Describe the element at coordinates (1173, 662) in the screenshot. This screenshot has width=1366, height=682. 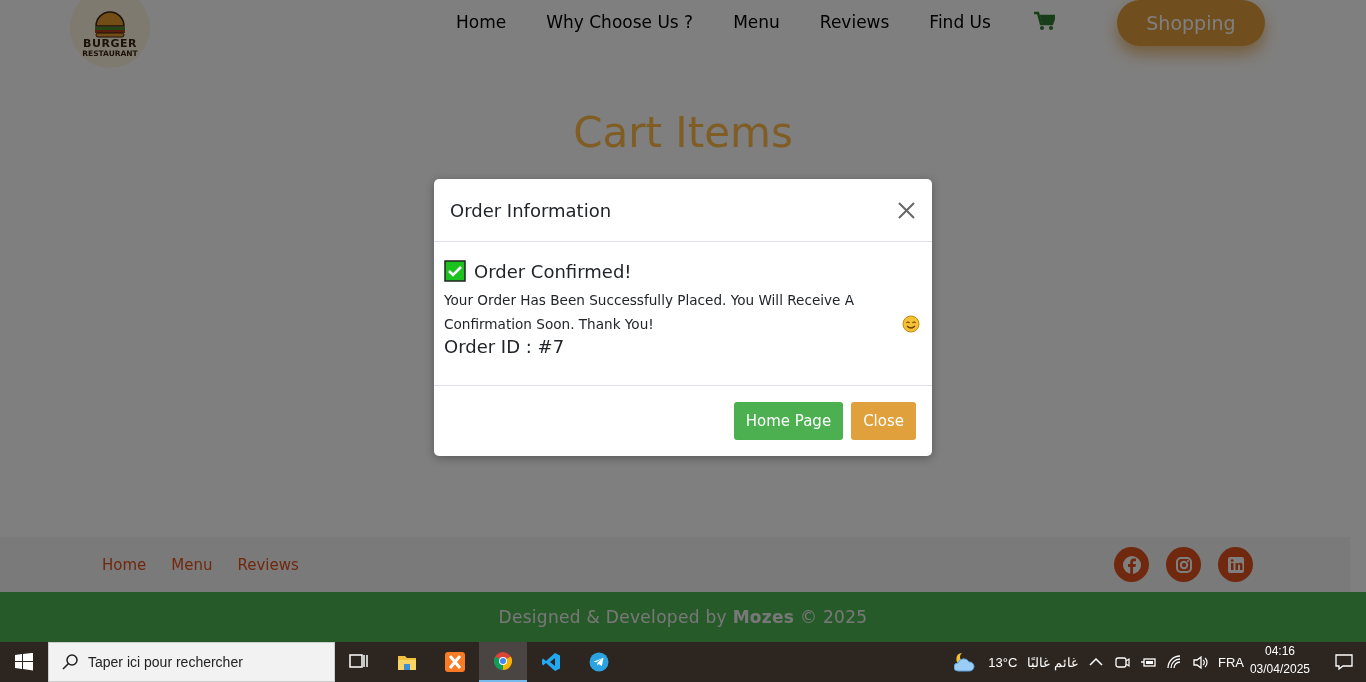
I see `wifi-icon` at that location.